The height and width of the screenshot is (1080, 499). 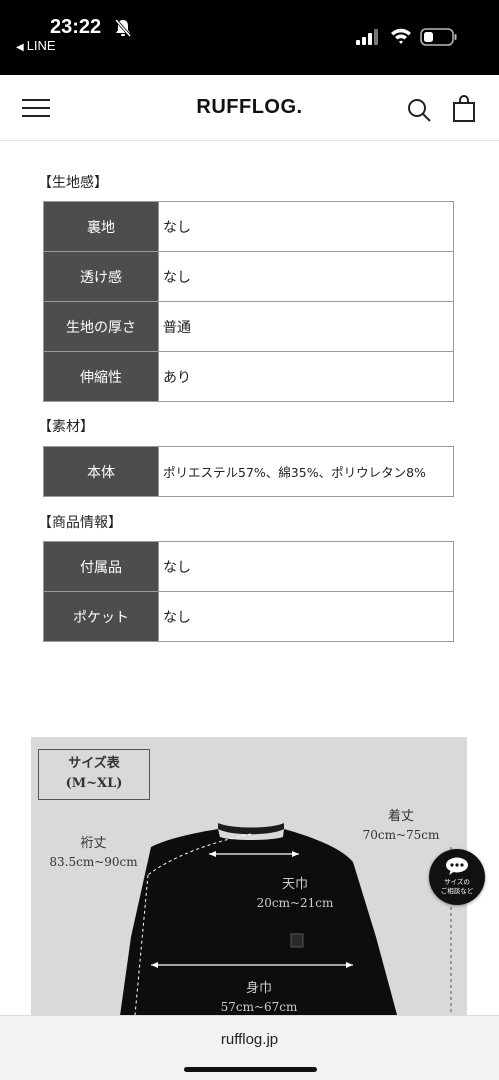 I want to click on table-row: 生地の厚さ 普通, so click(x=248, y=326).